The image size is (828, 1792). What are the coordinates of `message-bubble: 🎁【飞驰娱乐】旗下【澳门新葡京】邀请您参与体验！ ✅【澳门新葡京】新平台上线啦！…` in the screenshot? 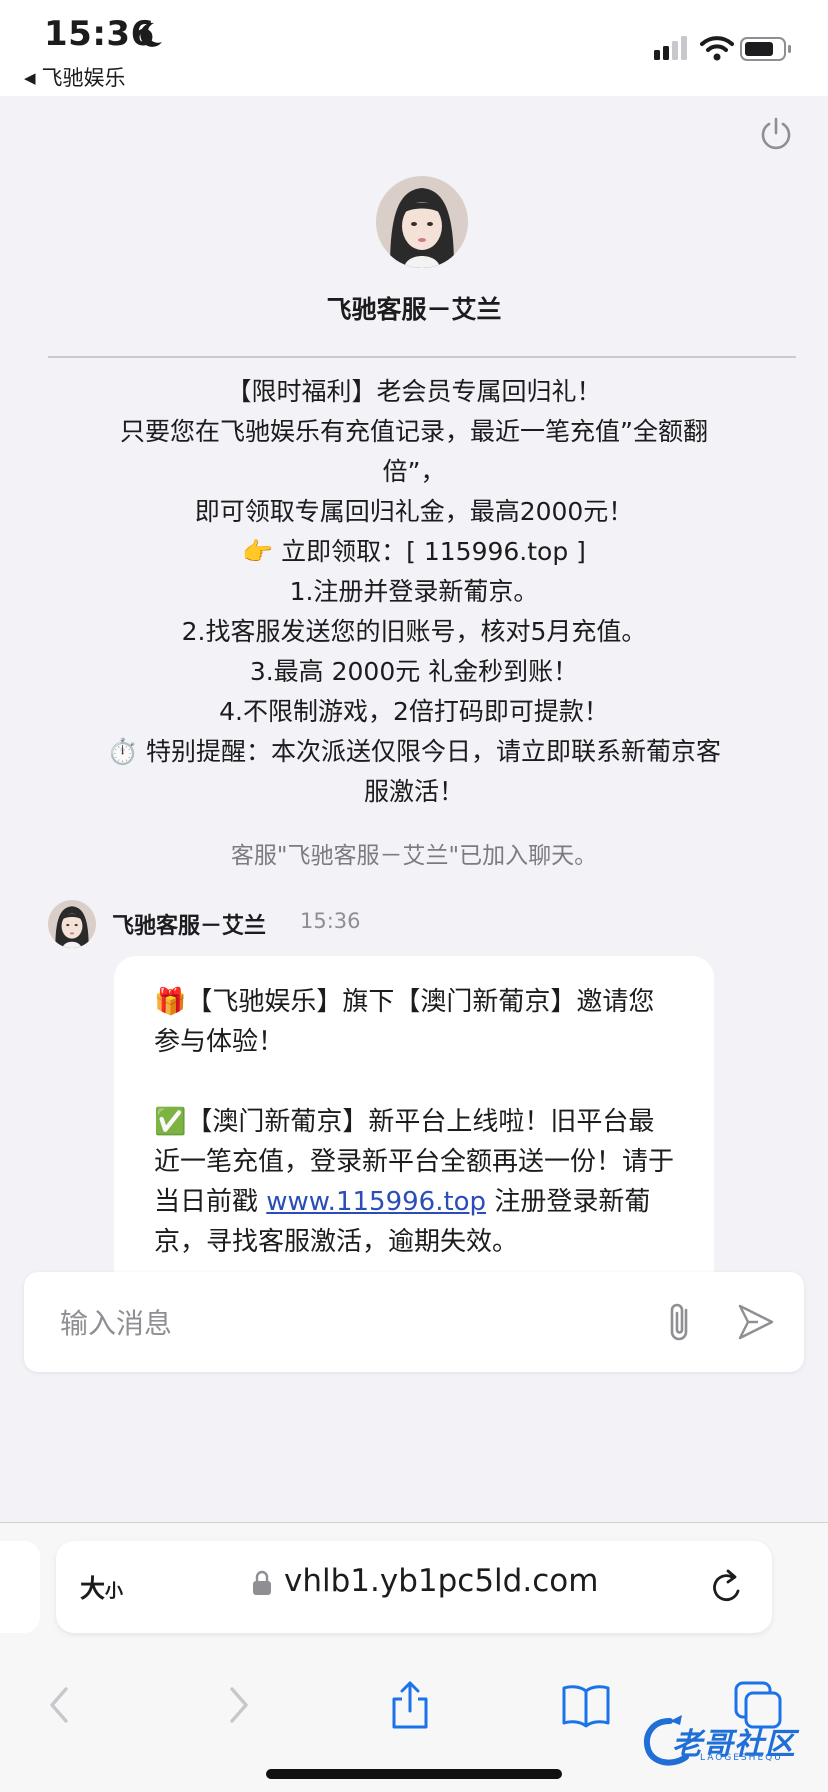 It's located at (414, 1123).